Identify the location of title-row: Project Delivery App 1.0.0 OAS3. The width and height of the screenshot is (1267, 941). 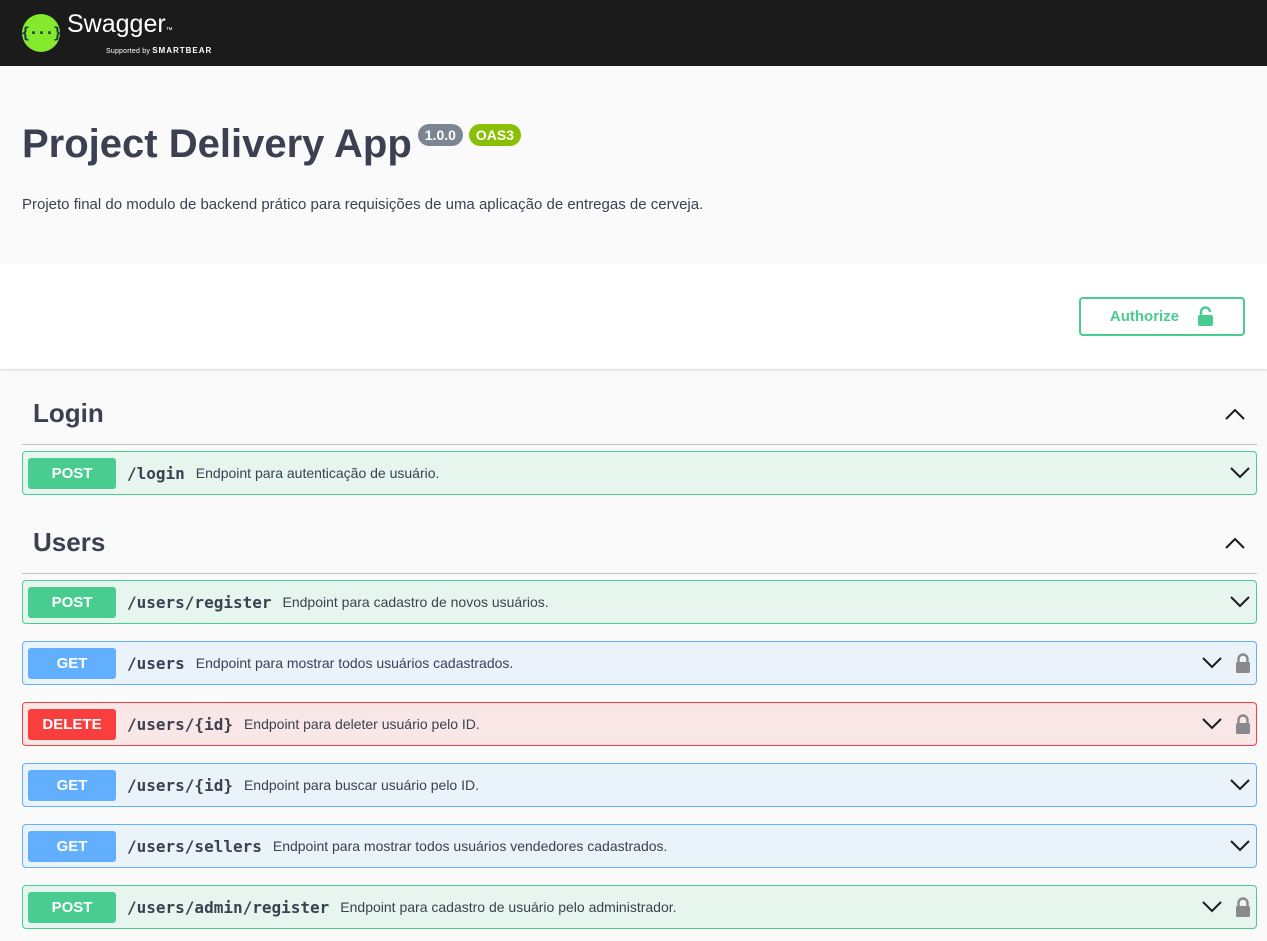
(633, 144).